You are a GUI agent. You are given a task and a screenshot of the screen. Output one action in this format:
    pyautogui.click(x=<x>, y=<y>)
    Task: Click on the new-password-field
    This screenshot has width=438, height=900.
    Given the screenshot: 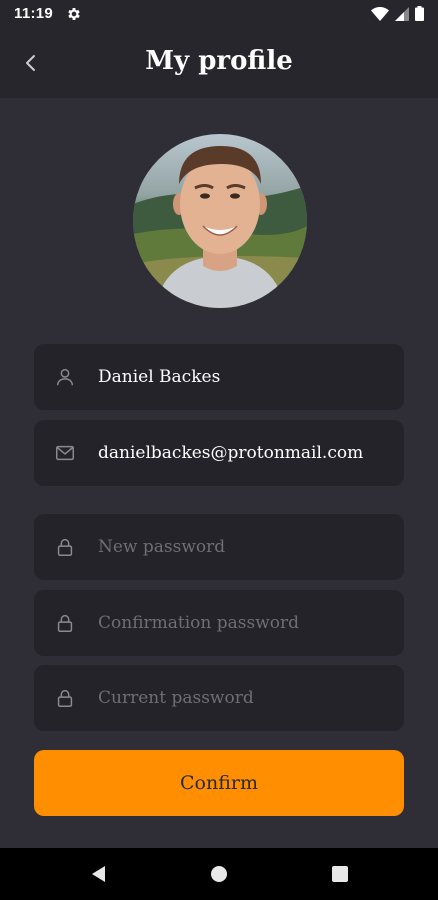 What is the action you would take?
    pyautogui.click(x=219, y=547)
    